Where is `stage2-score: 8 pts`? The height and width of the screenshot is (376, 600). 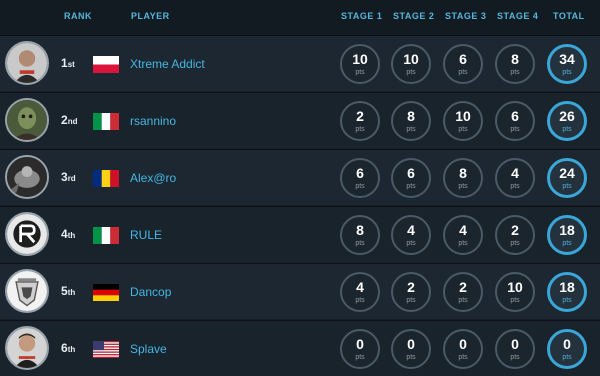 stage2-score: 8 pts is located at coordinates (411, 121).